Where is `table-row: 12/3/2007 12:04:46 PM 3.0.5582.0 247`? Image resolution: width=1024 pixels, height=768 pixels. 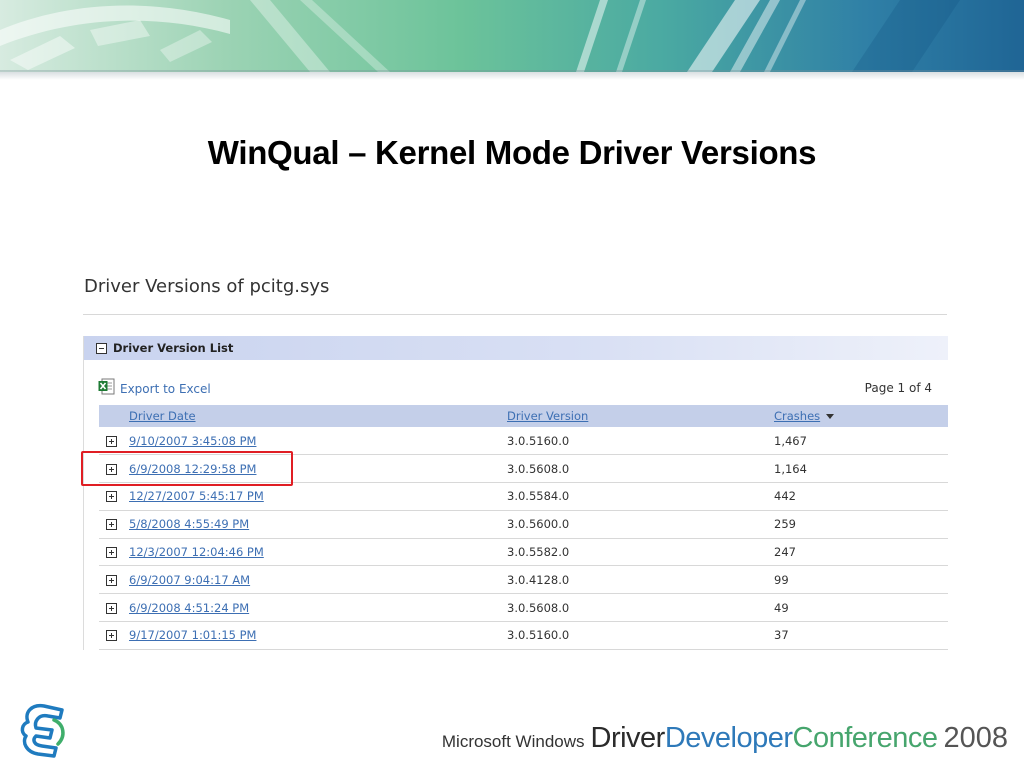
table-row: 12/3/2007 12:04:46 PM 3.0.5582.0 247 is located at coordinates (523, 552).